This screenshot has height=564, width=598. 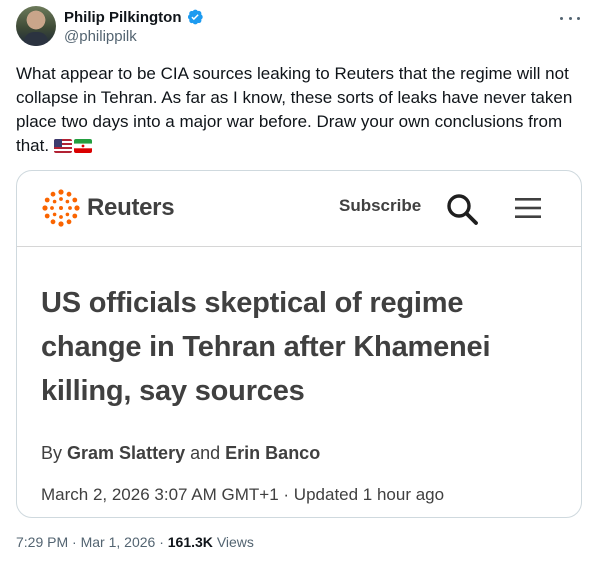 I want to click on subscribe-link: Subscribe, so click(x=380, y=206).